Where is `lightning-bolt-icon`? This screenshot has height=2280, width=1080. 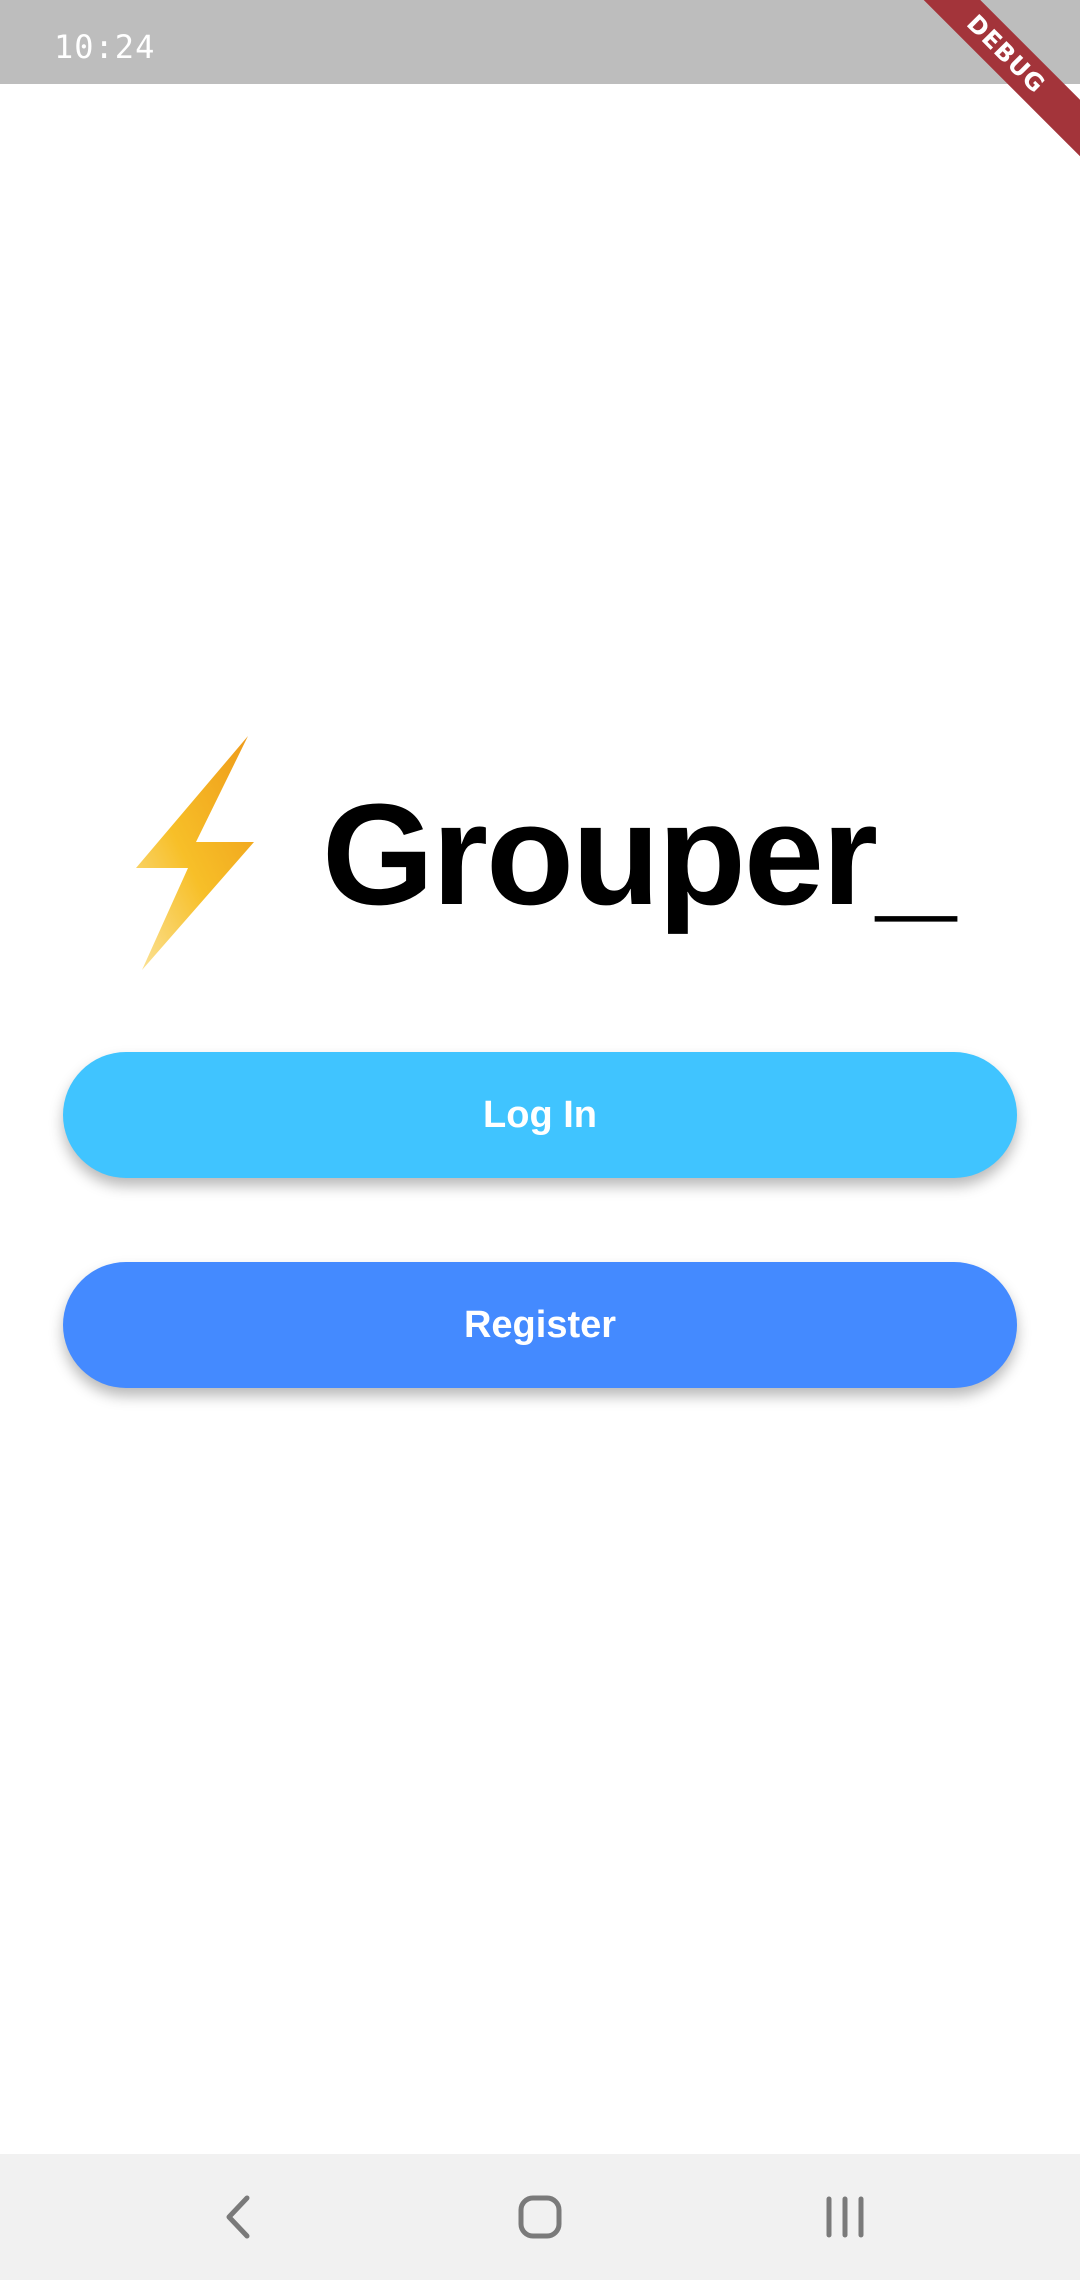
lightning-bolt-icon is located at coordinates (195, 853).